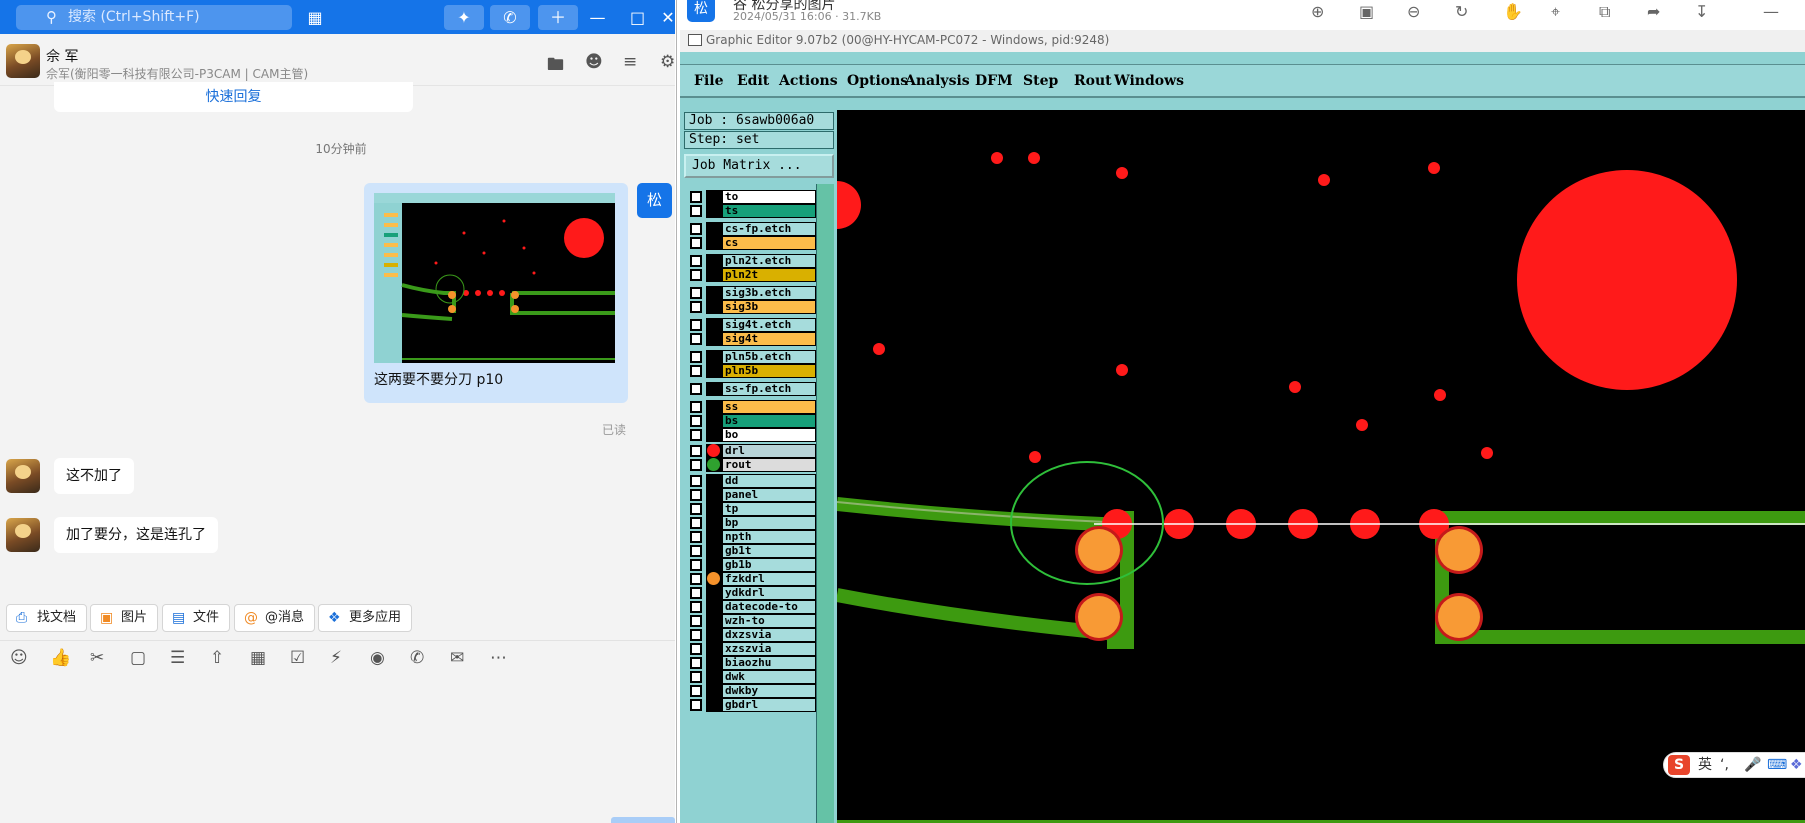  I want to click on message-input, so click(337, 751).